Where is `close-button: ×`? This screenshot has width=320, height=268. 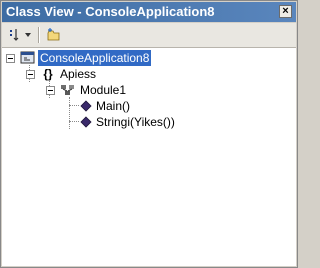
close-button: × is located at coordinates (285, 11).